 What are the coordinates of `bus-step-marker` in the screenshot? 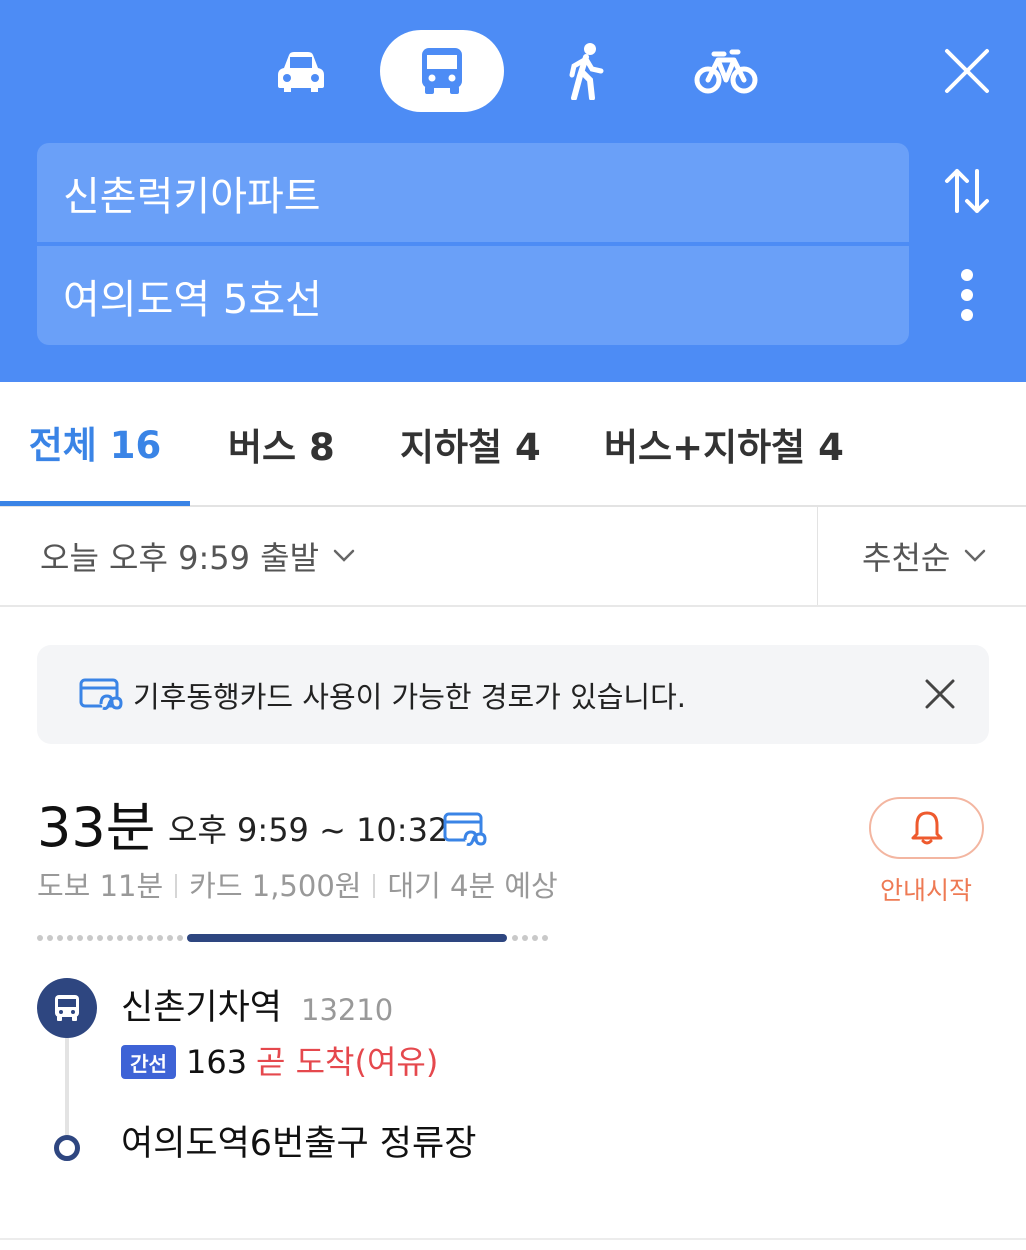 It's located at (67, 1008).